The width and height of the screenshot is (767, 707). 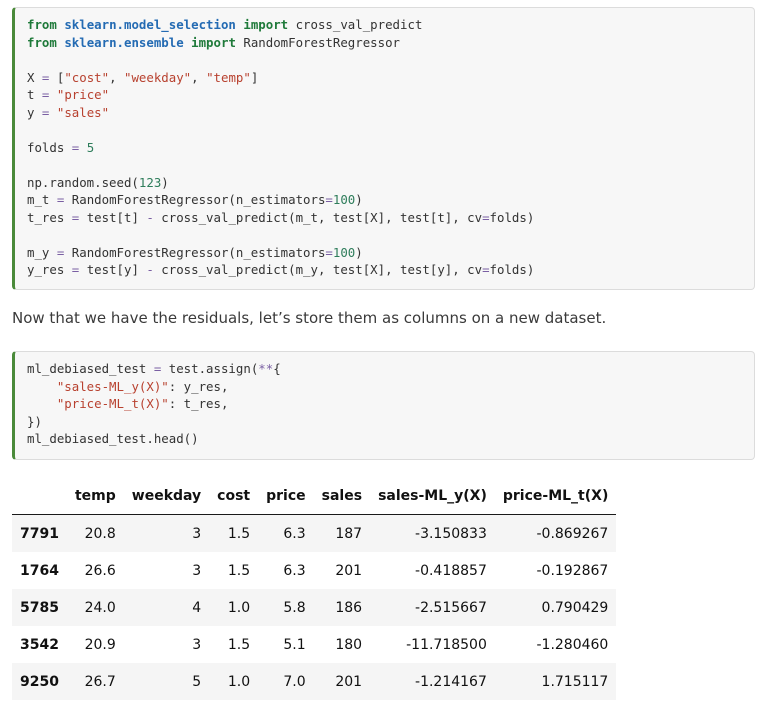 What do you see at coordinates (197, 607) in the screenshot?
I see `table-cell: 4` at bounding box center [197, 607].